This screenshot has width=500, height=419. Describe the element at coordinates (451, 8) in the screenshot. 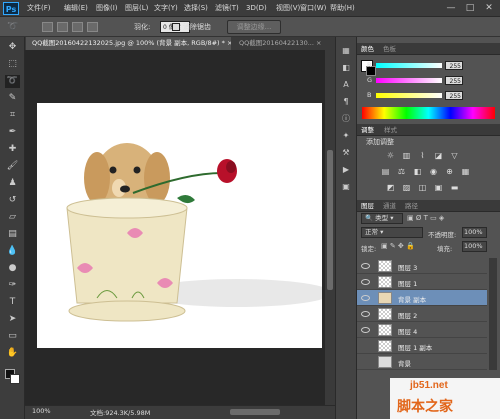

I see `minimize-icon: —` at that location.